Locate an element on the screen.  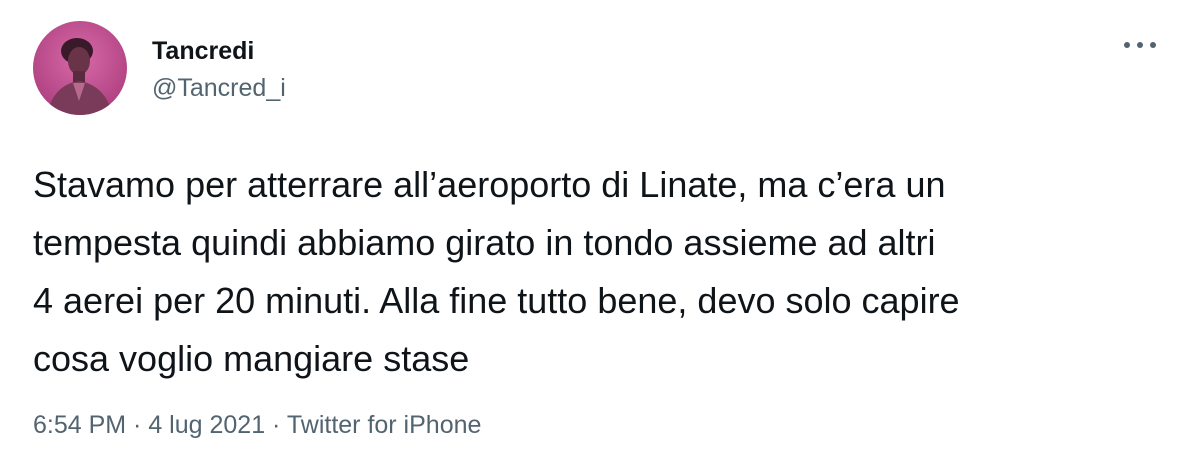
author-name: Tancredi is located at coordinates (203, 51).